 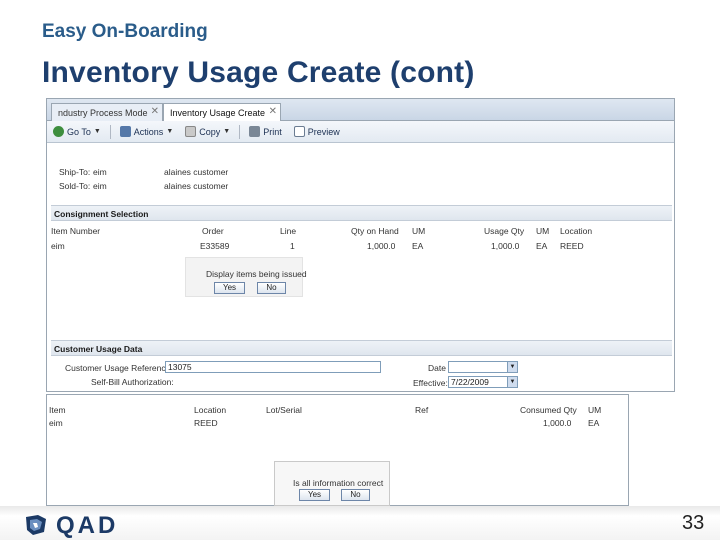 What do you see at coordinates (213, 231) in the screenshot?
I see `col-header-order: Order` at bounding box center [213, 231].